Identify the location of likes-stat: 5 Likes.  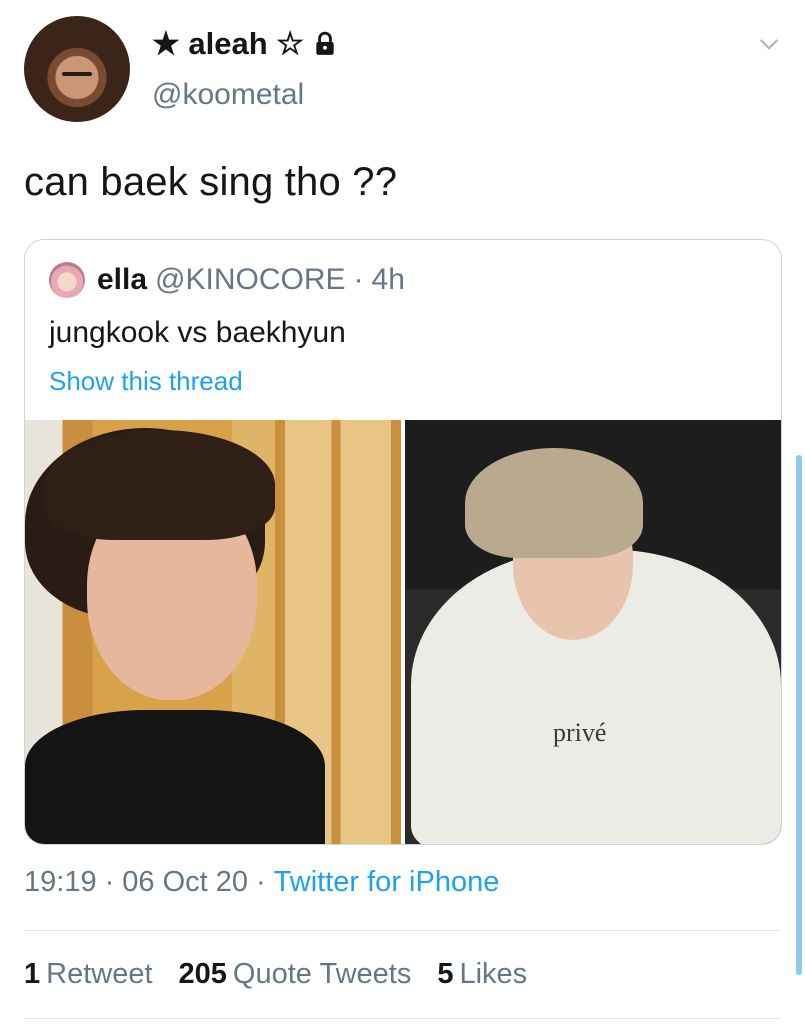
(482, 974).